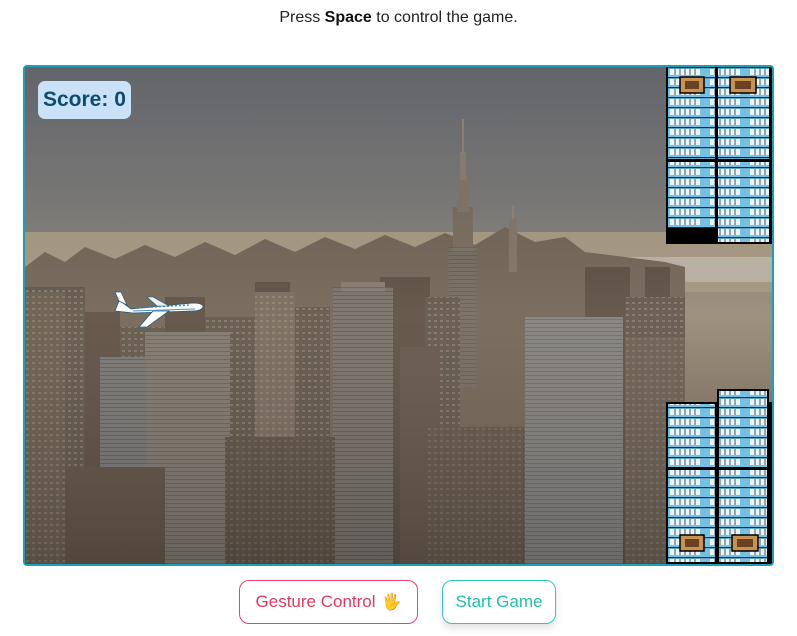 The width and height of the screenshot is (797, 636). I want to click on start-game-button: Start Game, so click(499, 602).